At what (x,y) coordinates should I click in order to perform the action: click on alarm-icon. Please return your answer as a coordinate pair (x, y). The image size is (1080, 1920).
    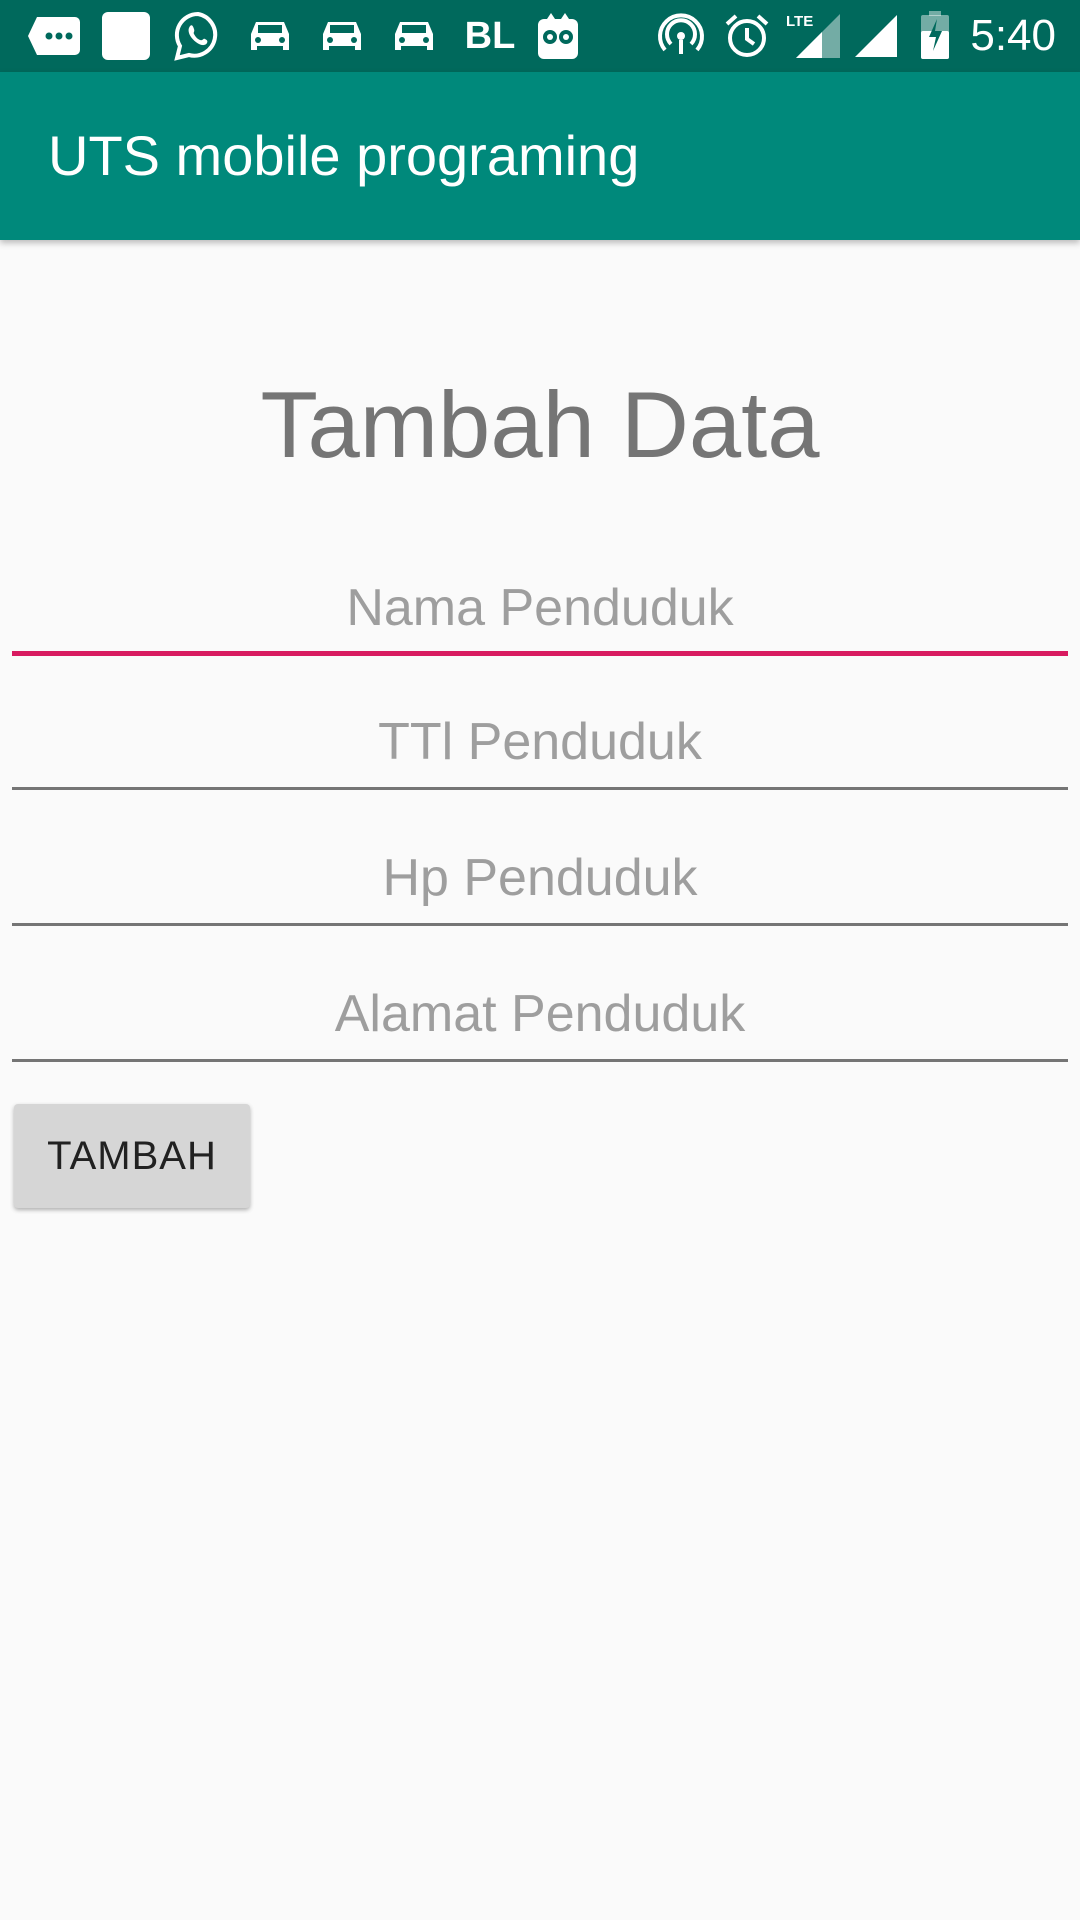
    Looking at the image, I should click on (747, 36).